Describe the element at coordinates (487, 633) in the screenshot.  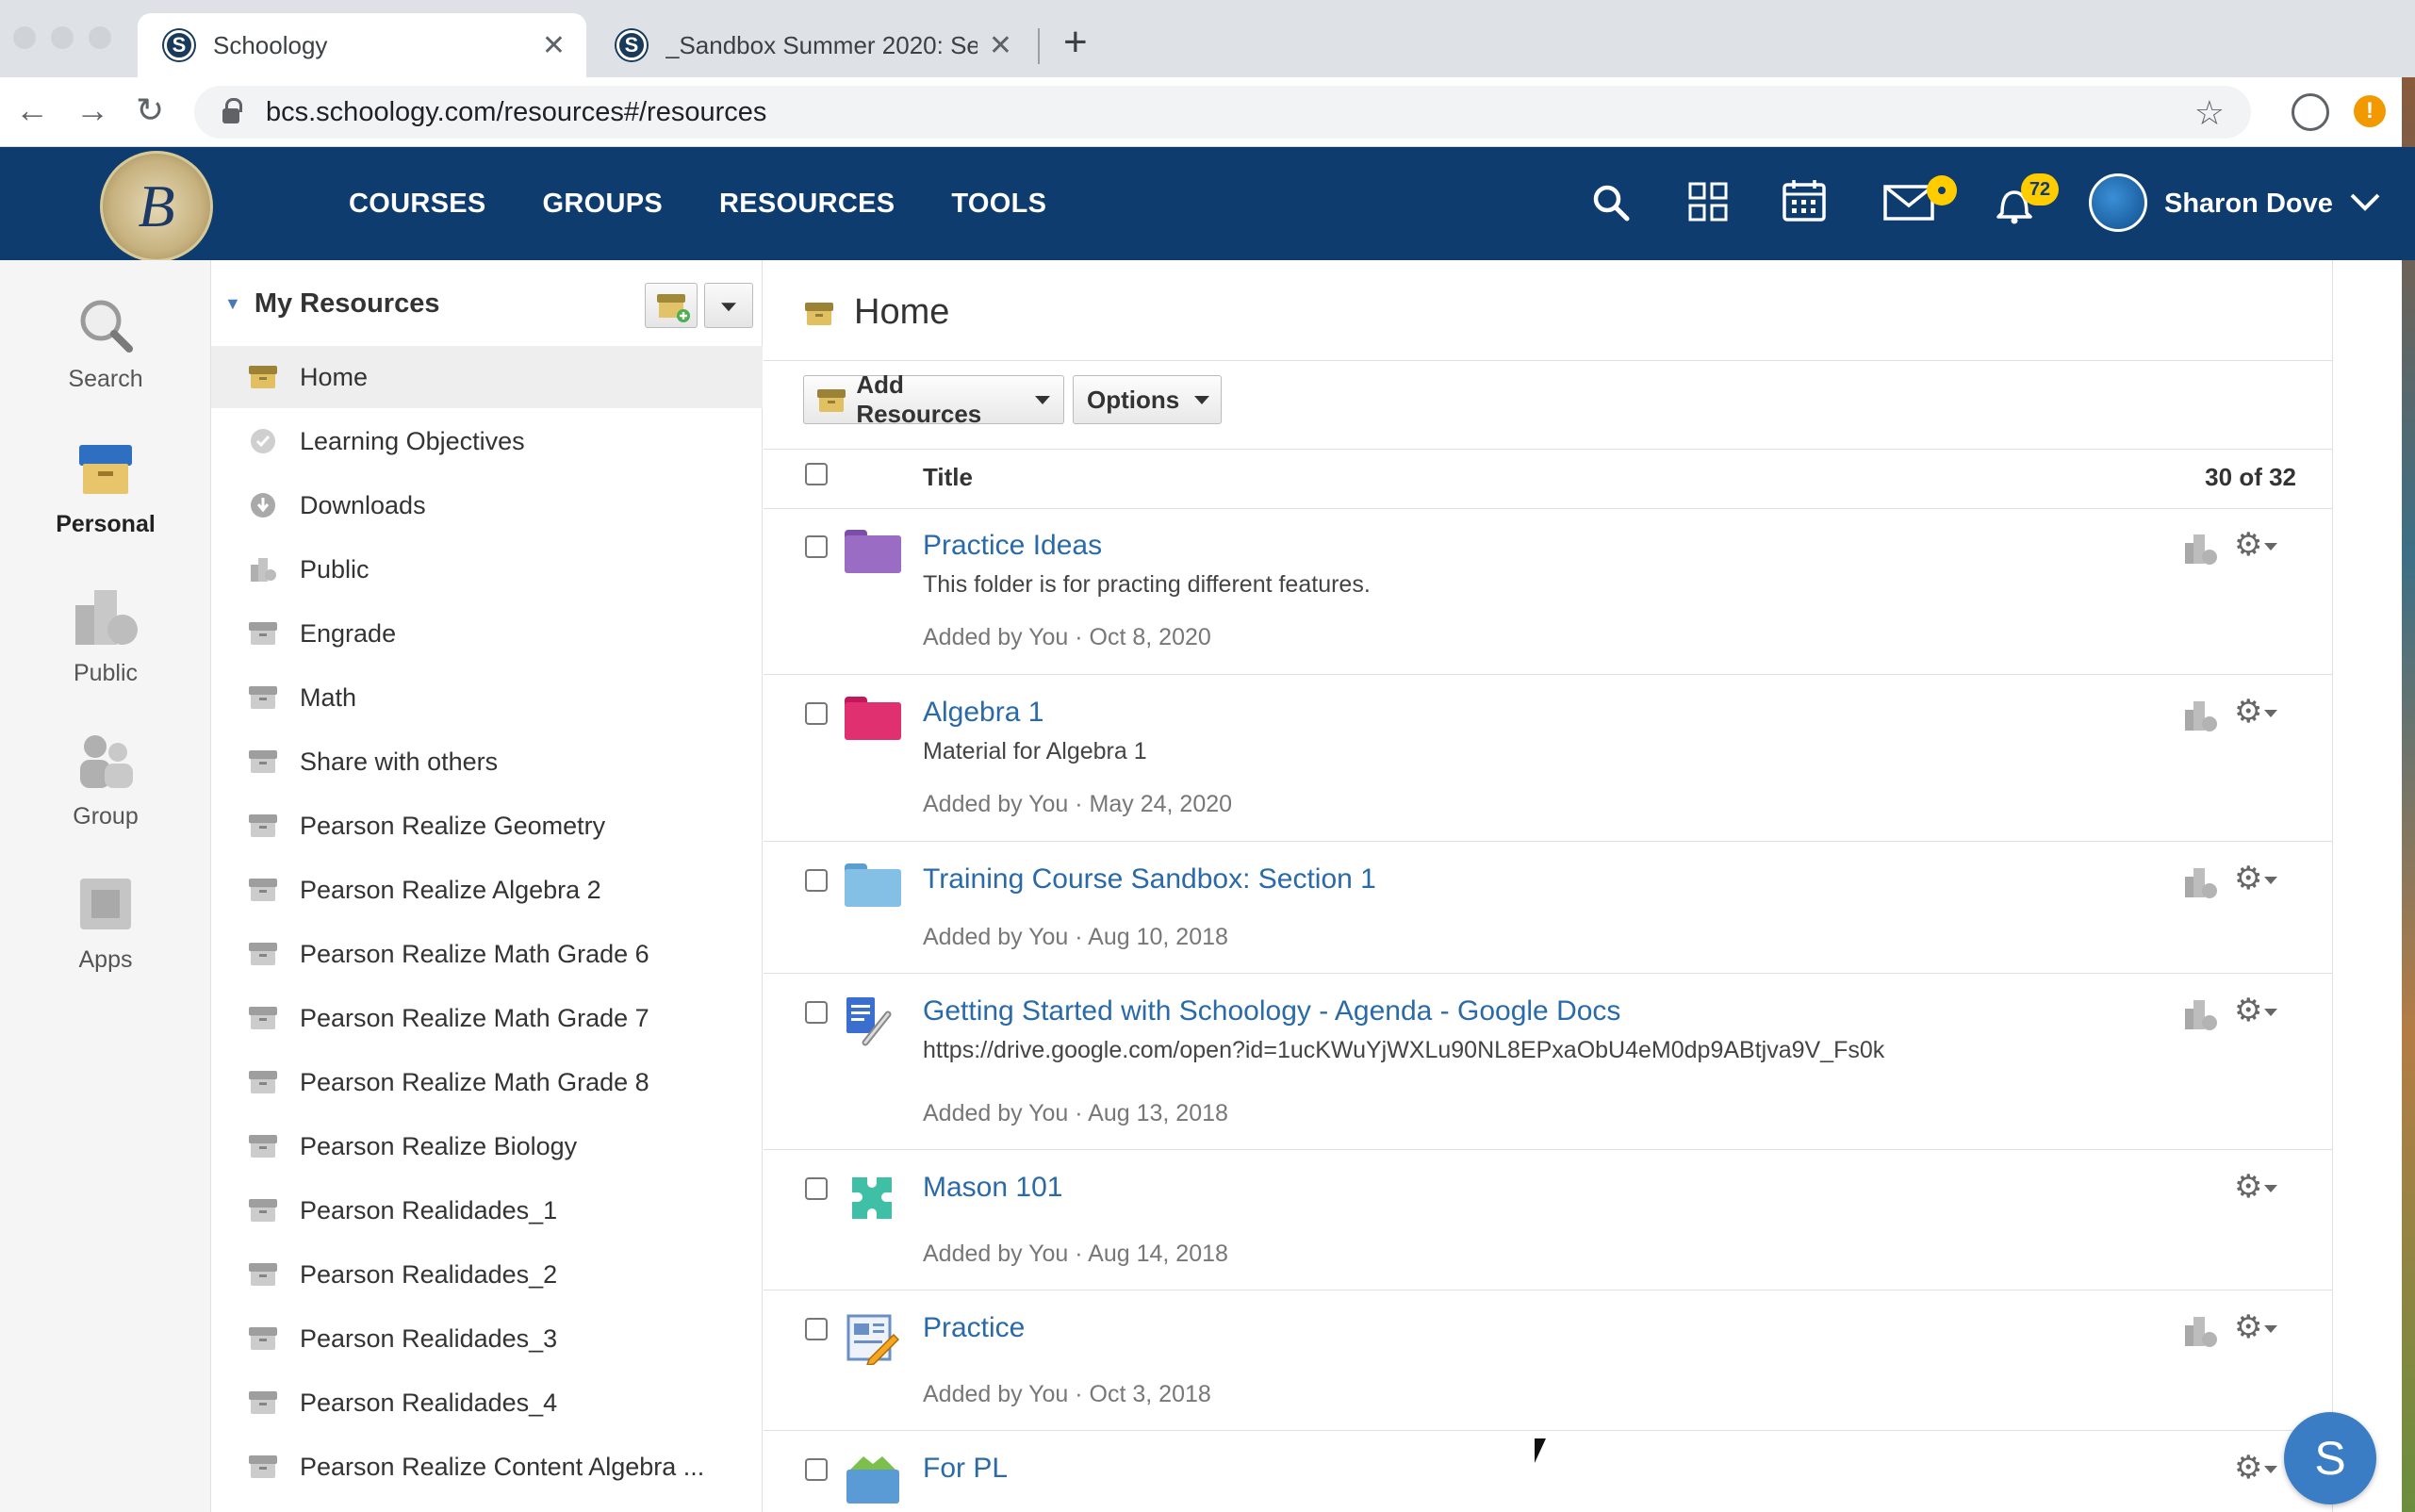
I see `tree-item: Engrade` at that location.